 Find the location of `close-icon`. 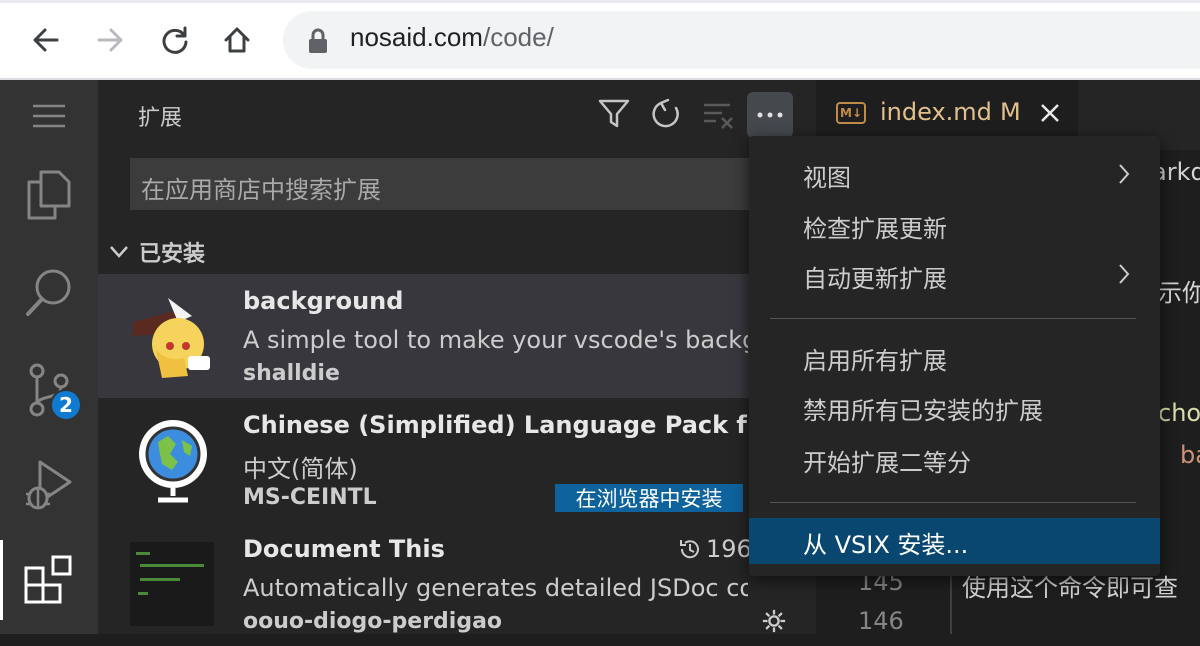

close-icon is located at coordinates (1050, 113).